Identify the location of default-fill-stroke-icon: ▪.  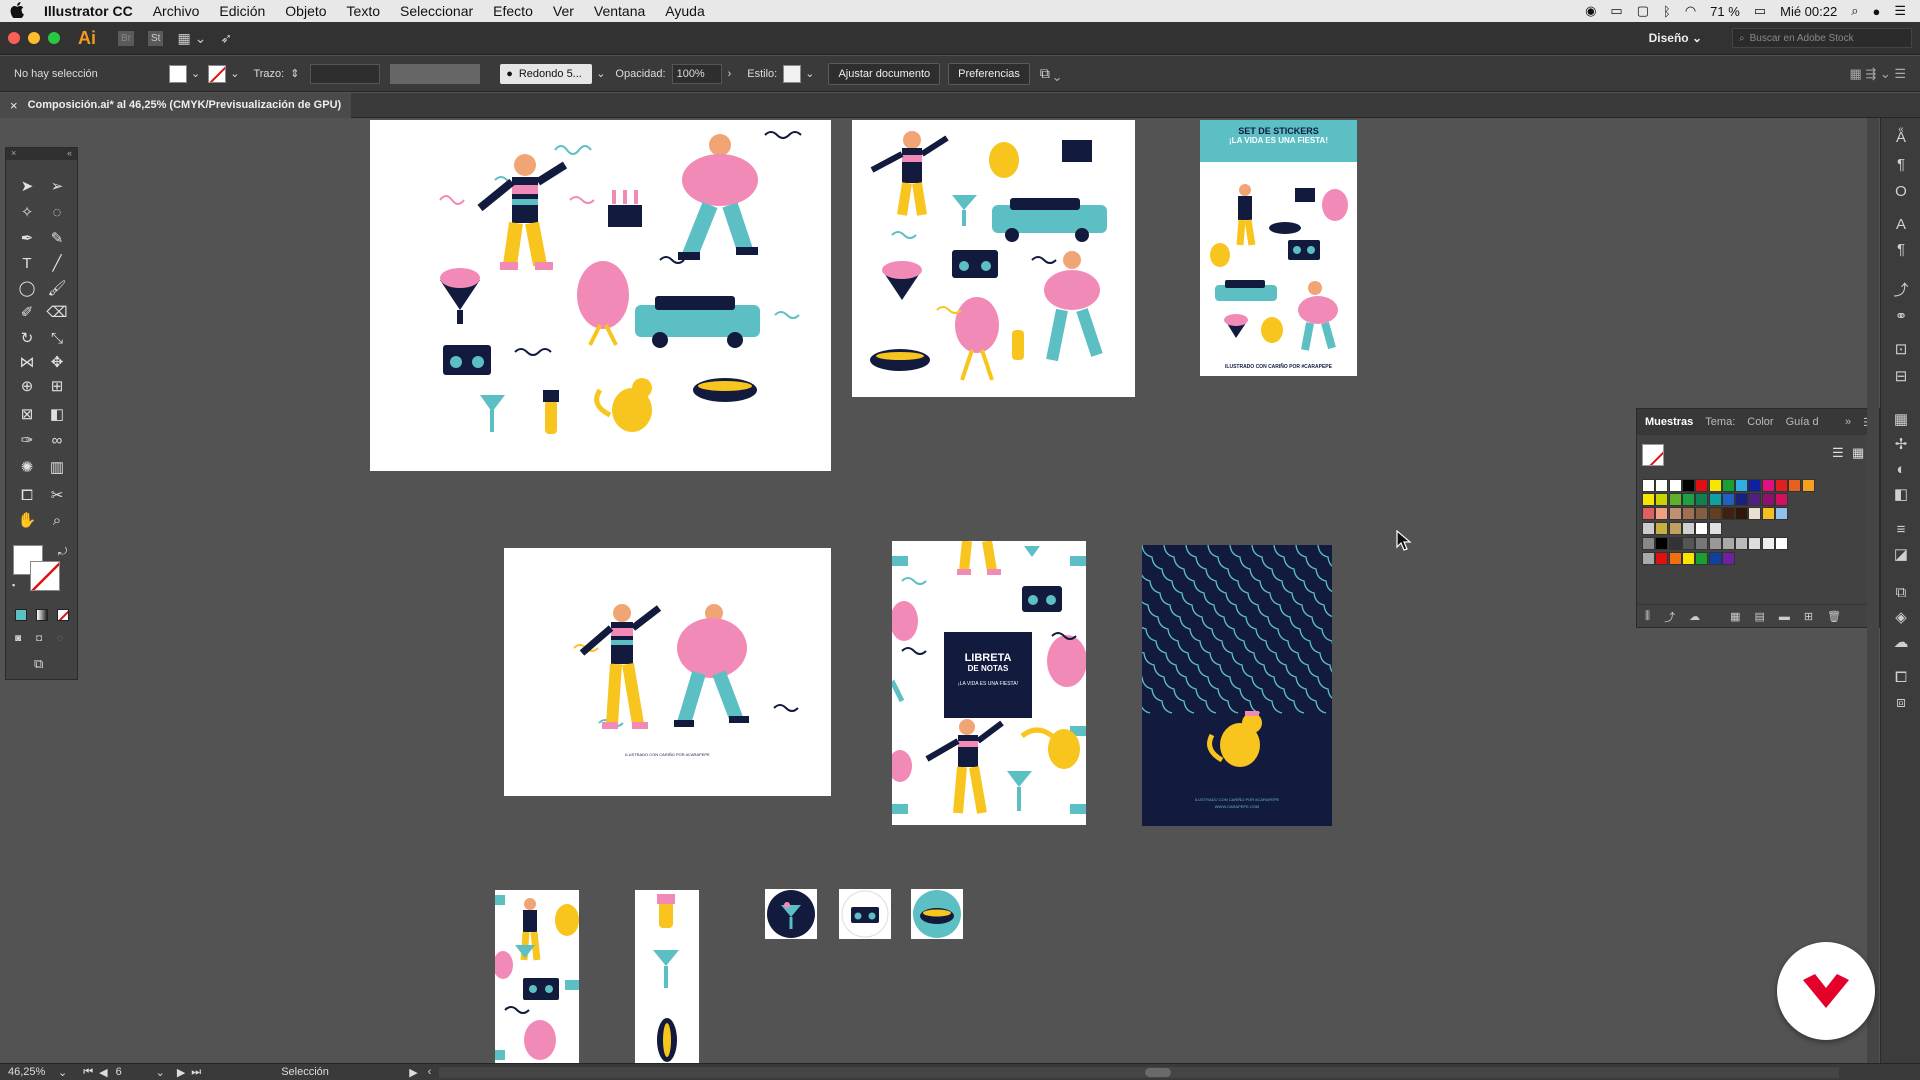
(13, 585).